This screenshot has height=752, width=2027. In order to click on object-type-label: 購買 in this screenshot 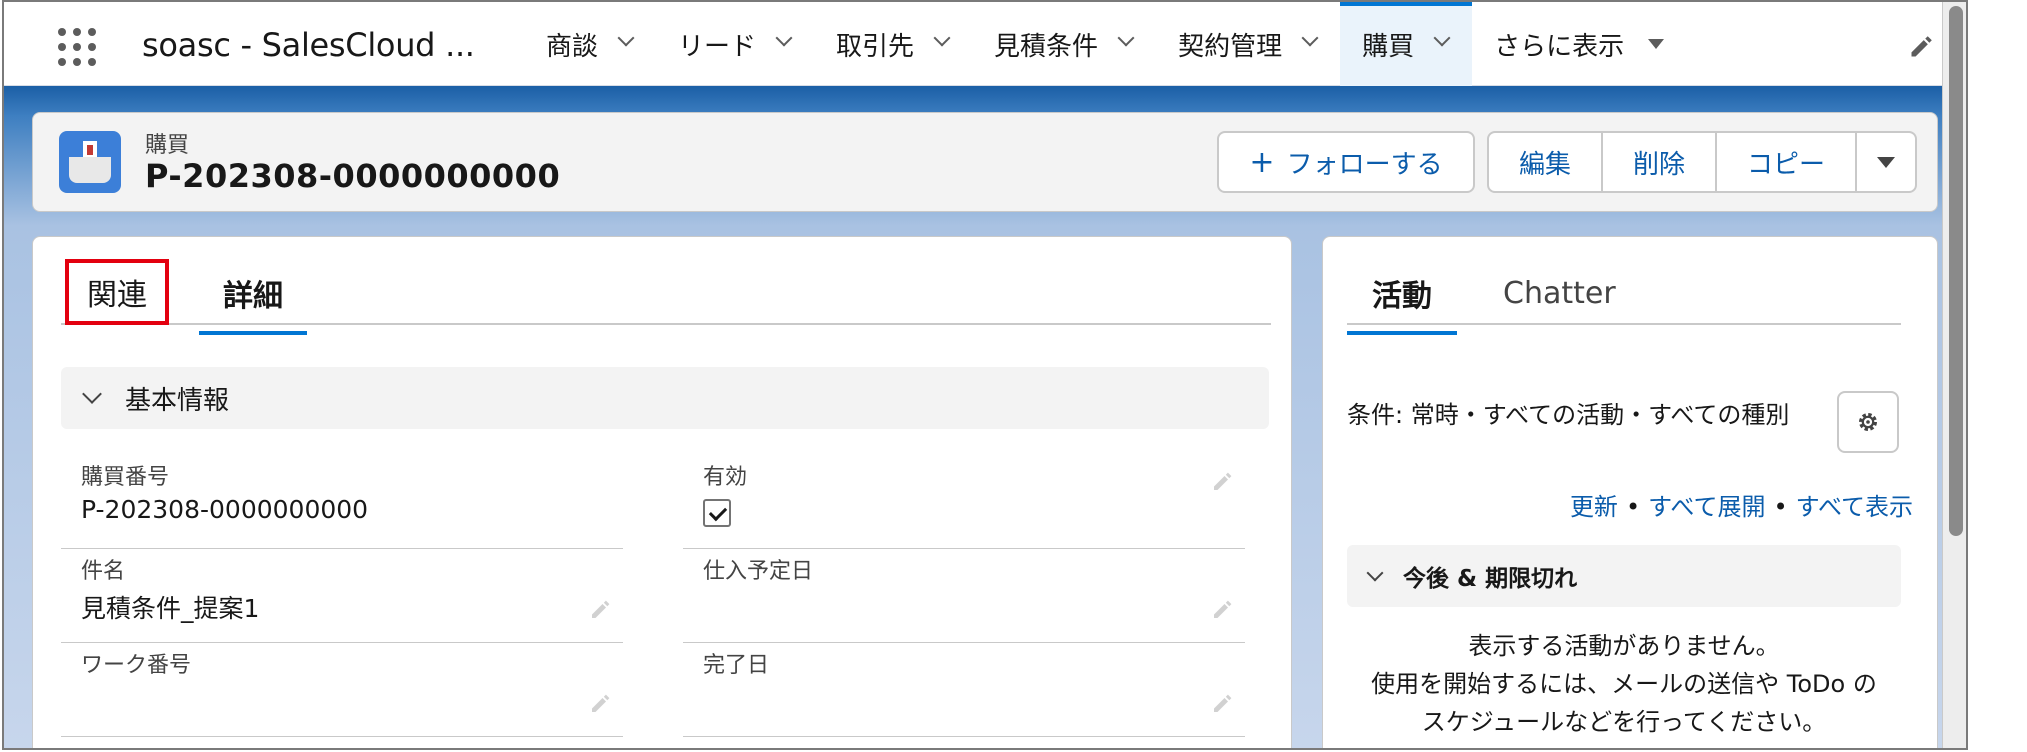, I will do `click(167, 145)`.